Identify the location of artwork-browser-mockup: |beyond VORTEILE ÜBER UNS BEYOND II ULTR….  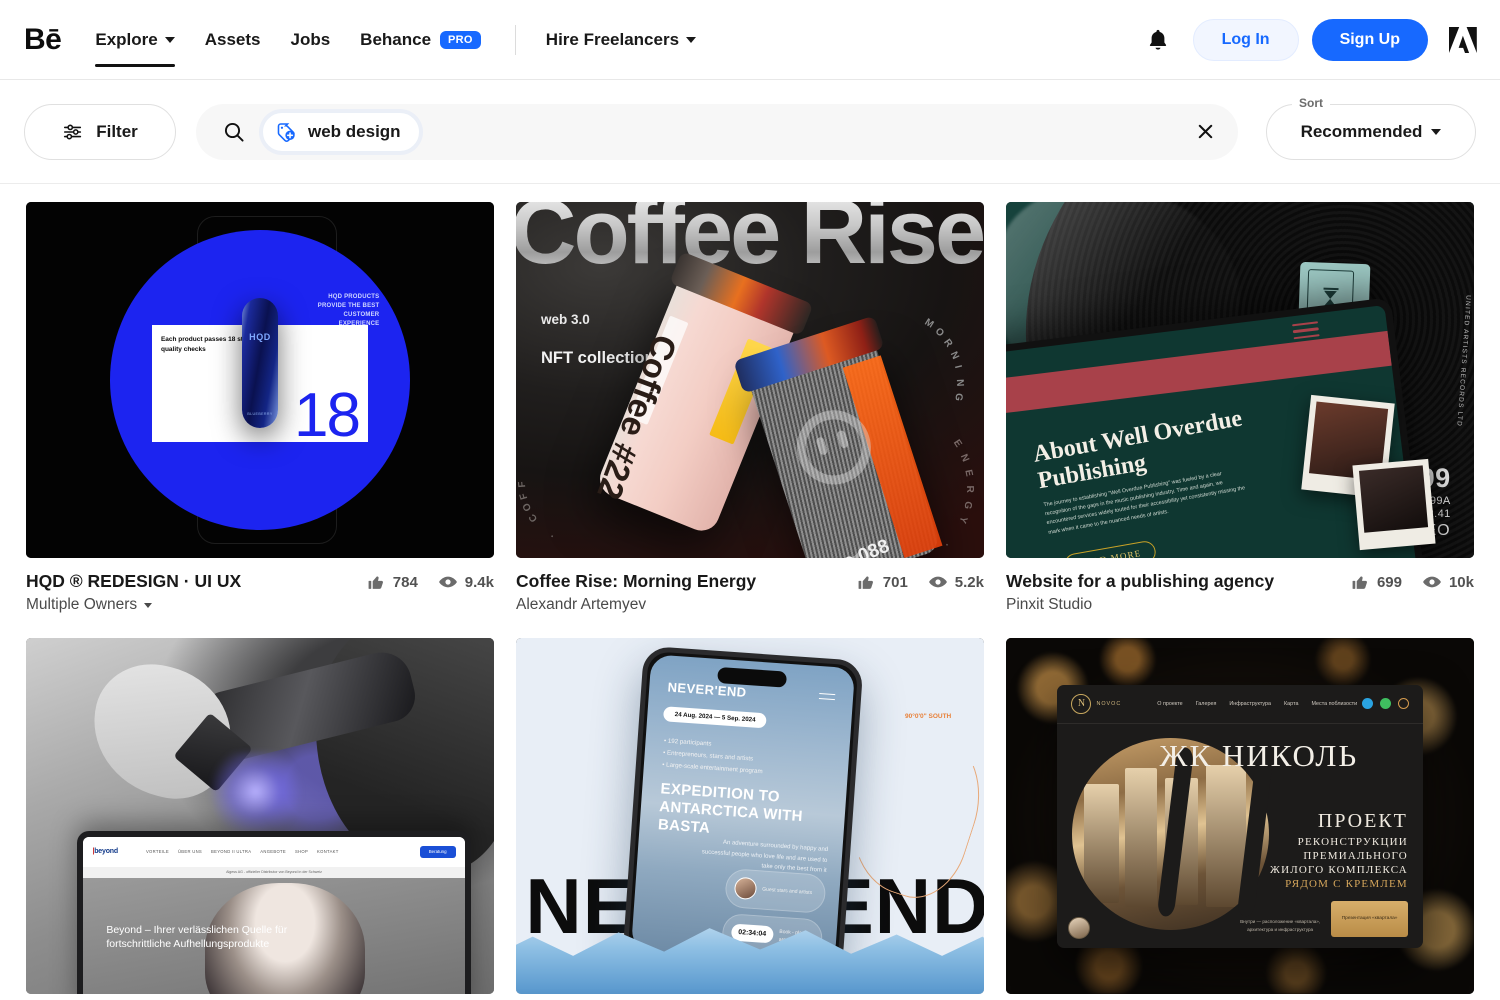
(274, 912).